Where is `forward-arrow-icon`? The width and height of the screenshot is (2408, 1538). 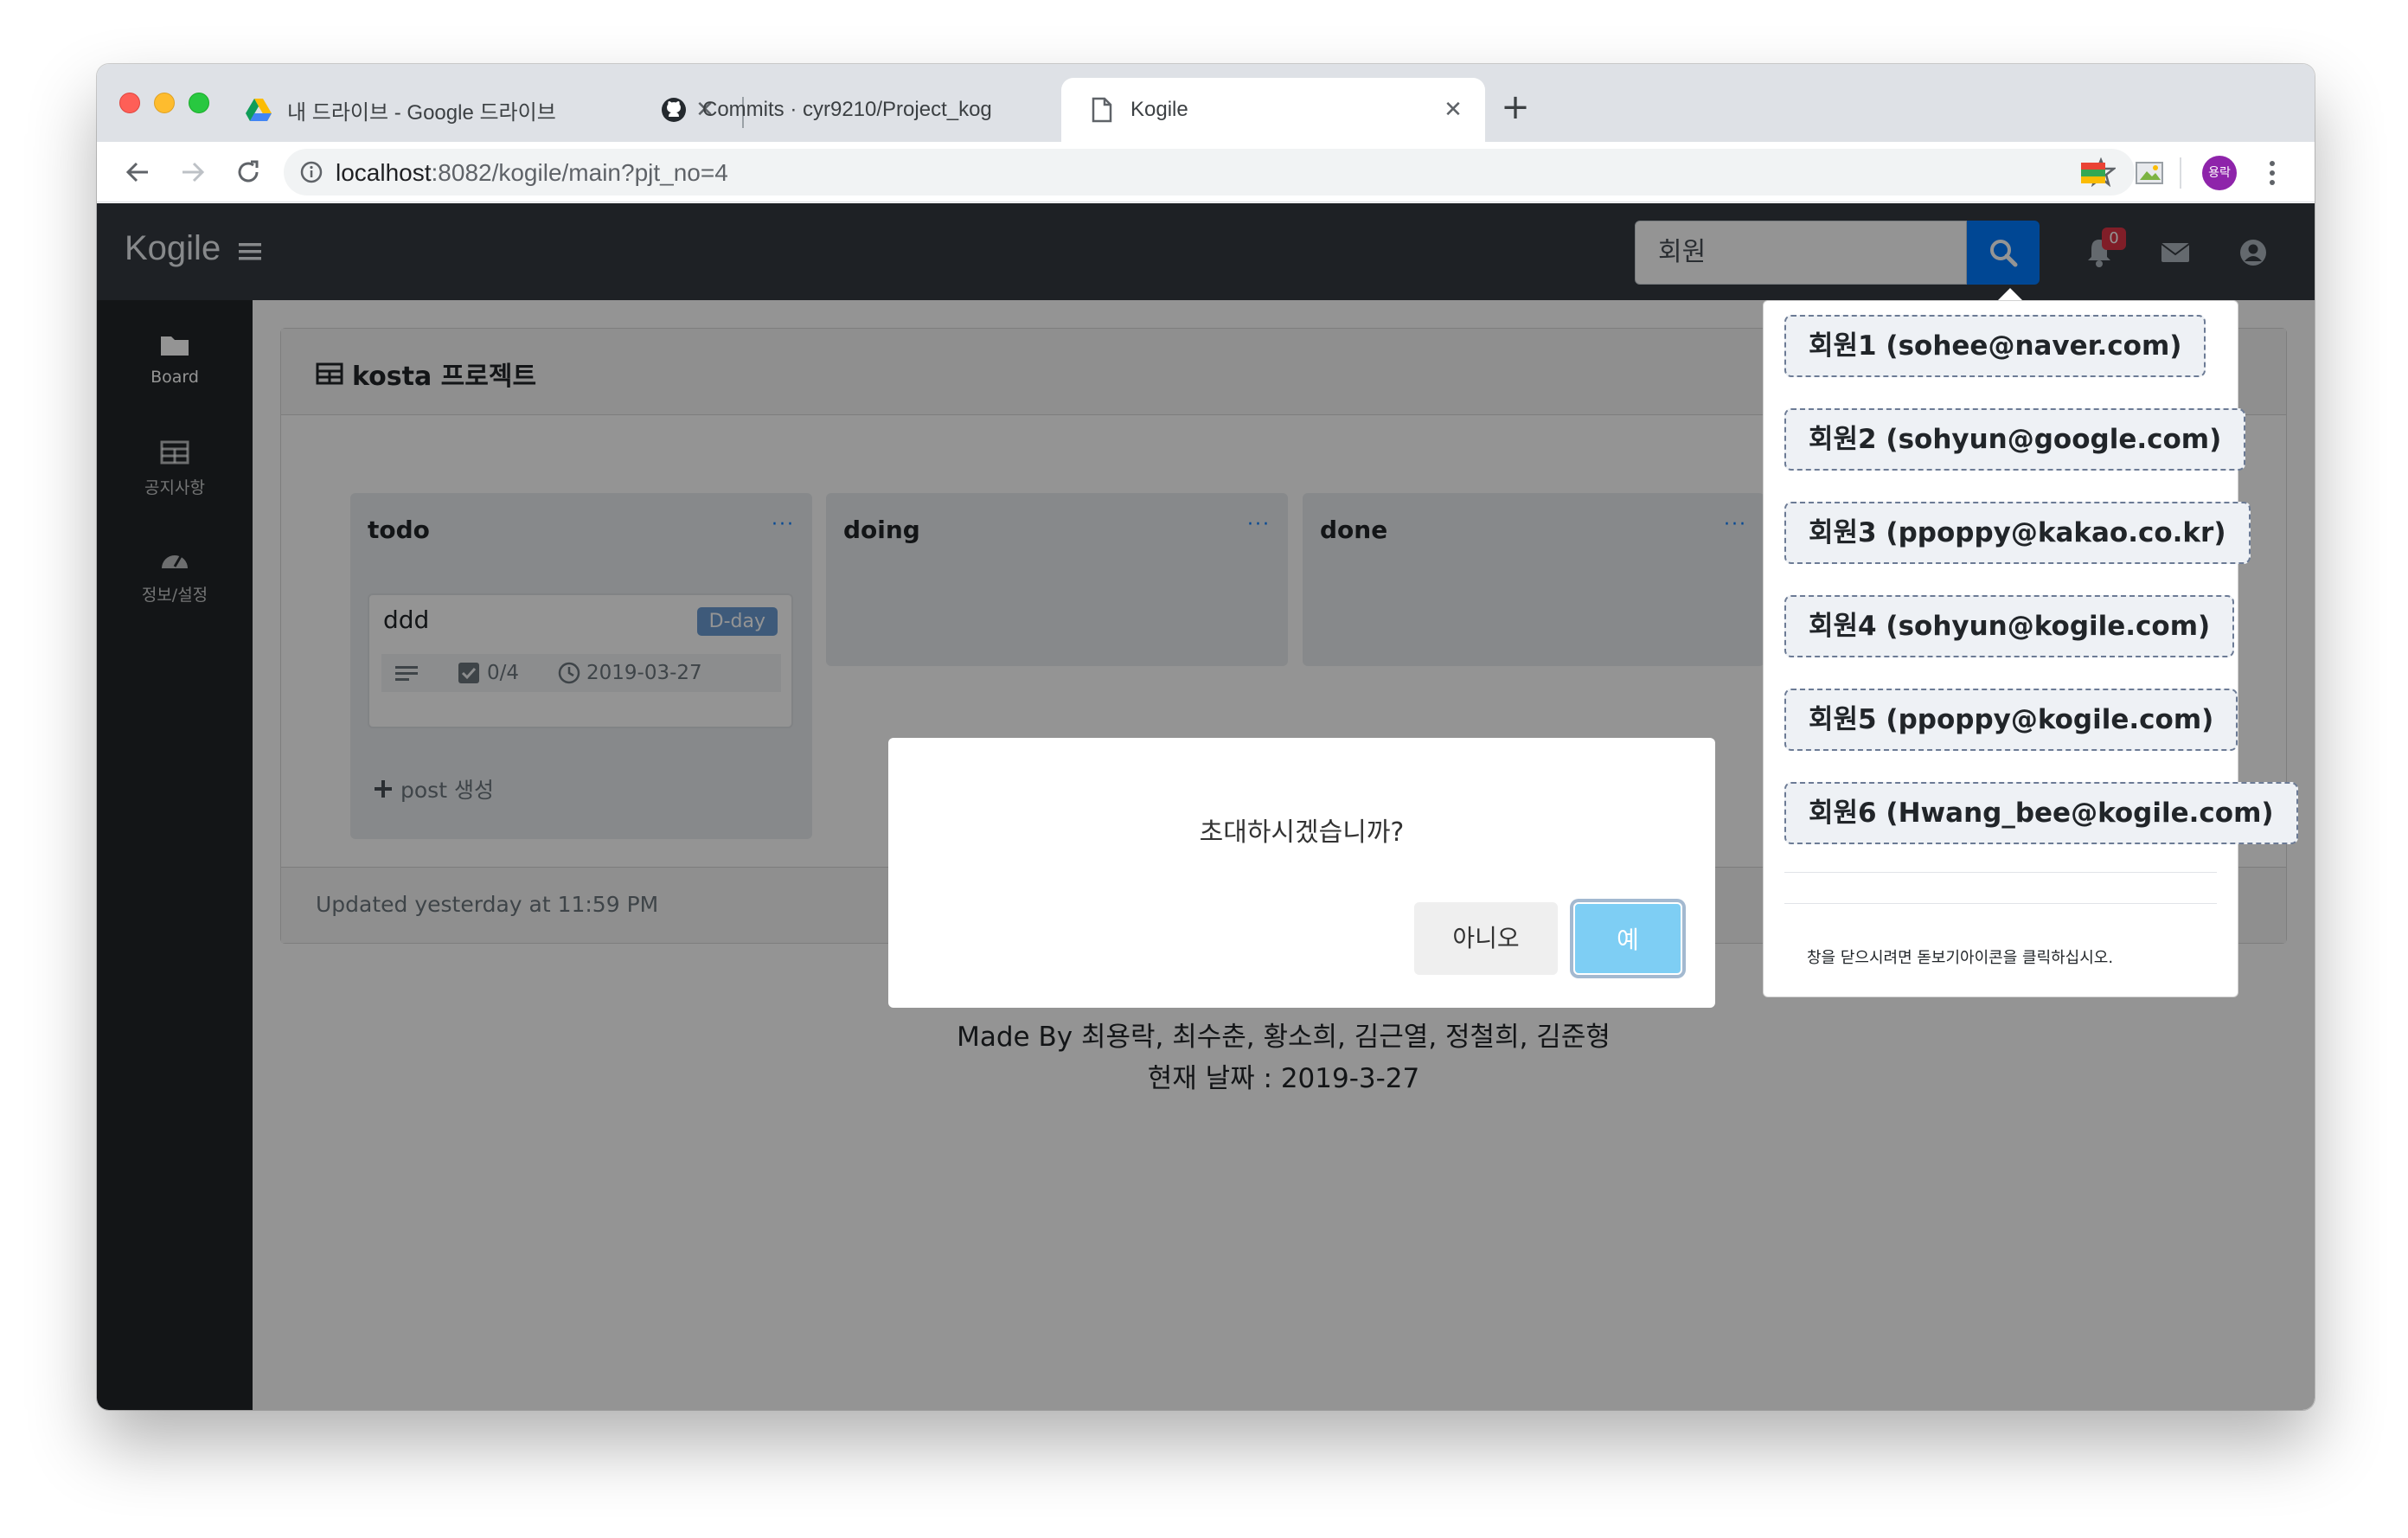 forward-arrow-icon is located at coordinates (193, 172).